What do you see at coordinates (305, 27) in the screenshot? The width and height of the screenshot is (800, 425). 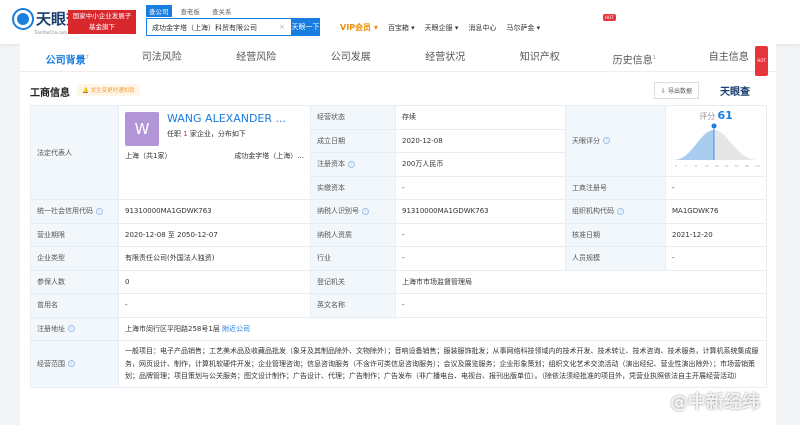 I see `search-button: 天眼一下` at bounding box center [305, 27].